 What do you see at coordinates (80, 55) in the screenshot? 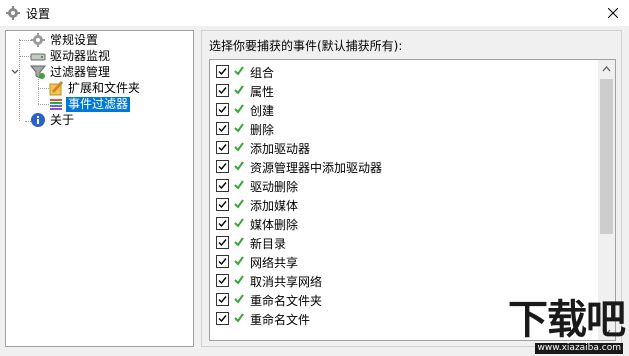
I see `tree-item-label: 驱动器监视` at bounding box center [80, 55].